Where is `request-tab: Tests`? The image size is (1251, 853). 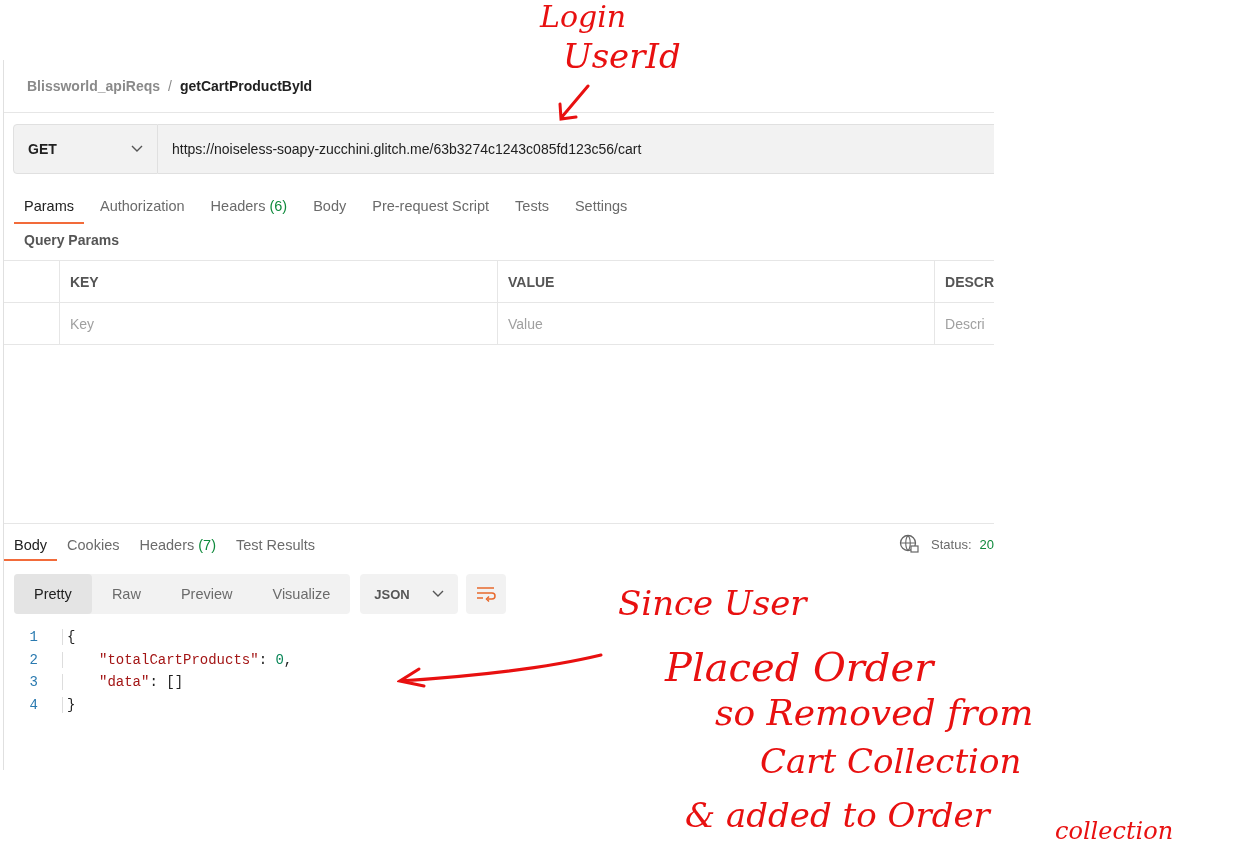 request-tab: Tests is located at coordinates (532, 206).